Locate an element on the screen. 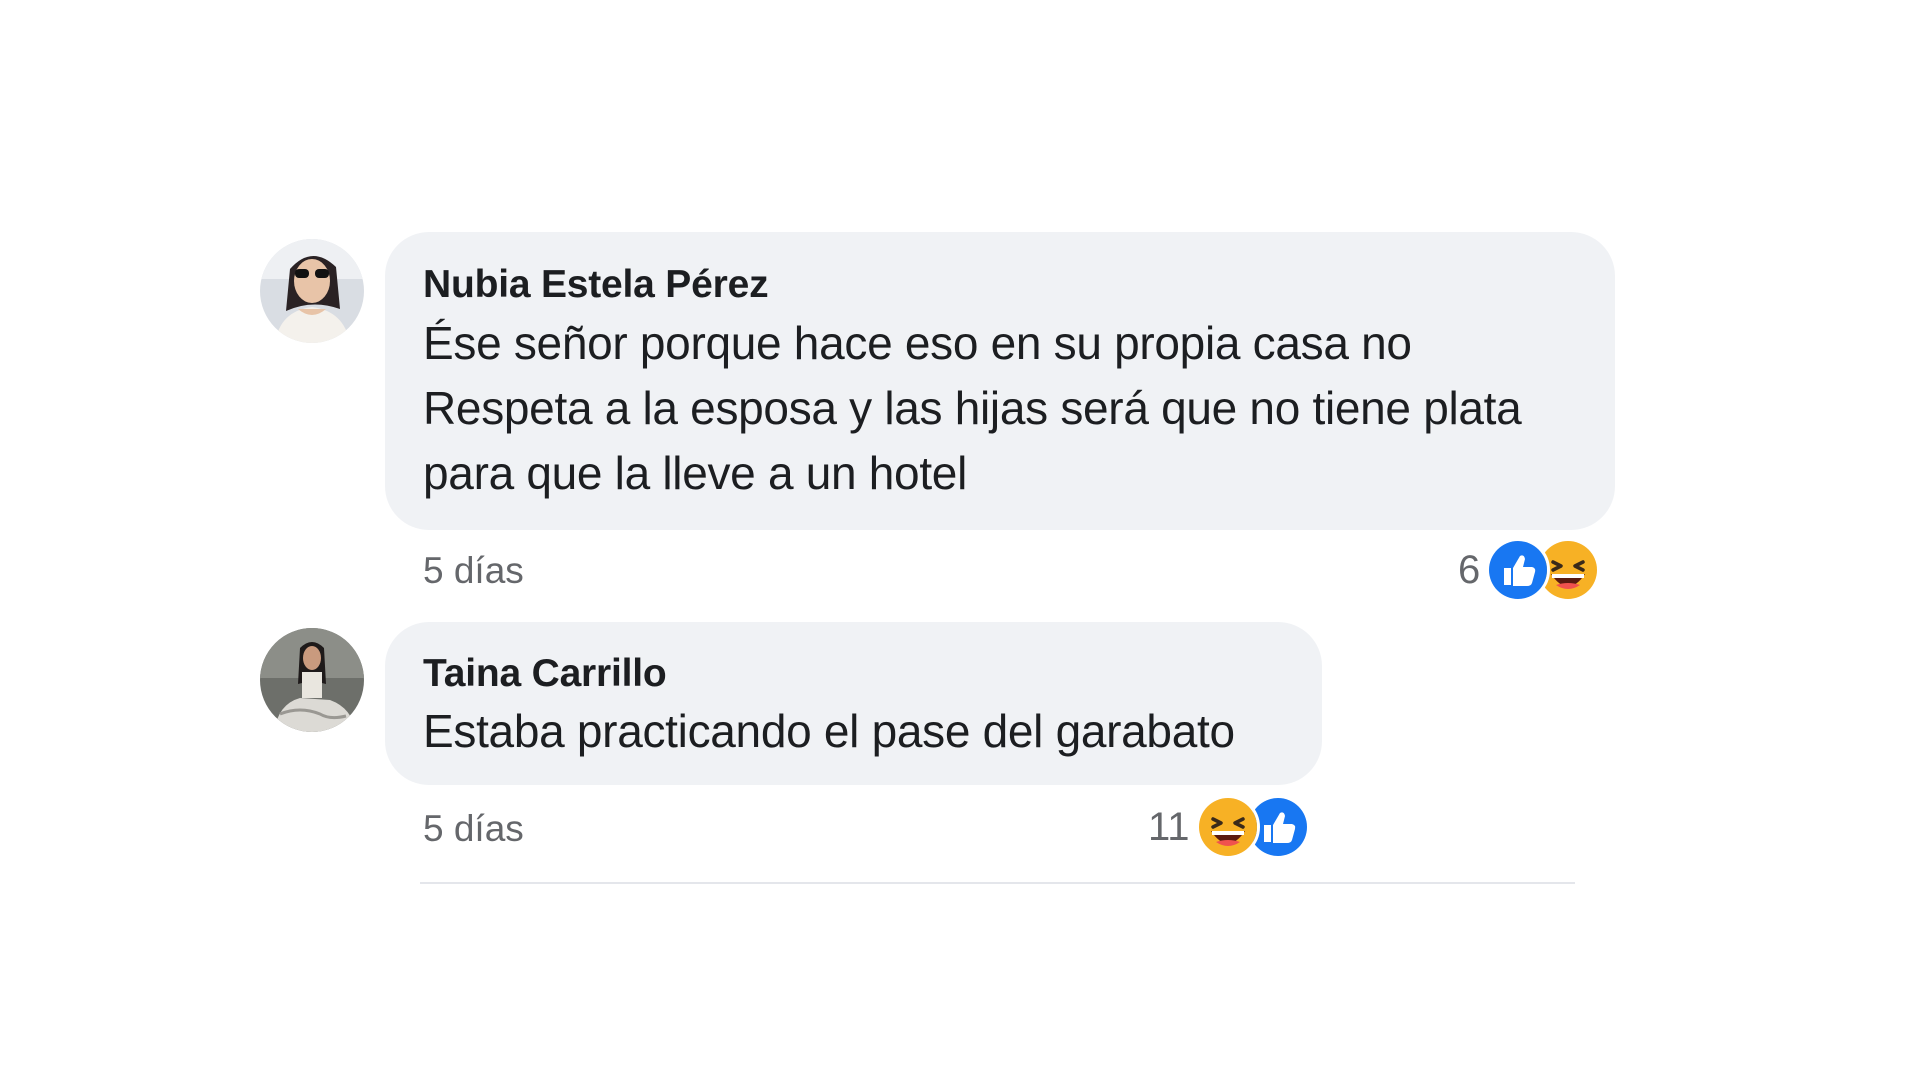 The height and width of the screenshot is (1080, 1920). reaction-count: 11 is located at coordinates (1169, 826).